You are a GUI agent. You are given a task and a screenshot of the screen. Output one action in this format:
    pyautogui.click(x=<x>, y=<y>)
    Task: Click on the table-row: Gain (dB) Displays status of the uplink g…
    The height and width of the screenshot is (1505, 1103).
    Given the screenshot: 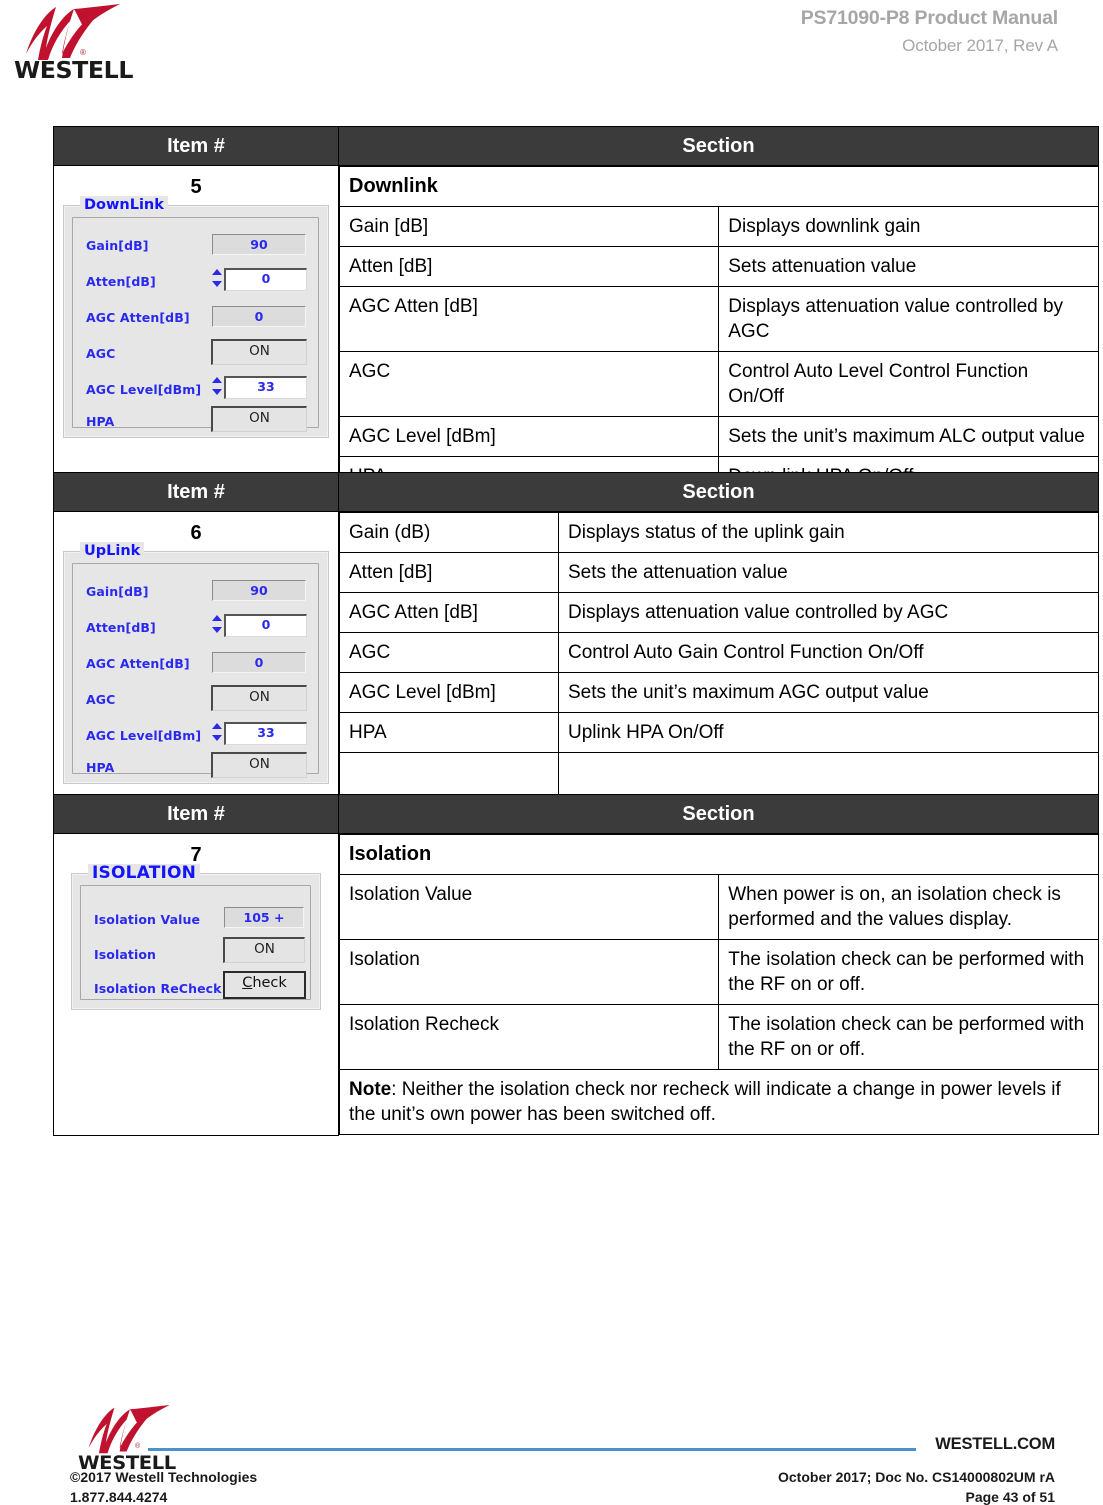 What is the action you would take?
    pyautogui.click(x=719, y=532)
    